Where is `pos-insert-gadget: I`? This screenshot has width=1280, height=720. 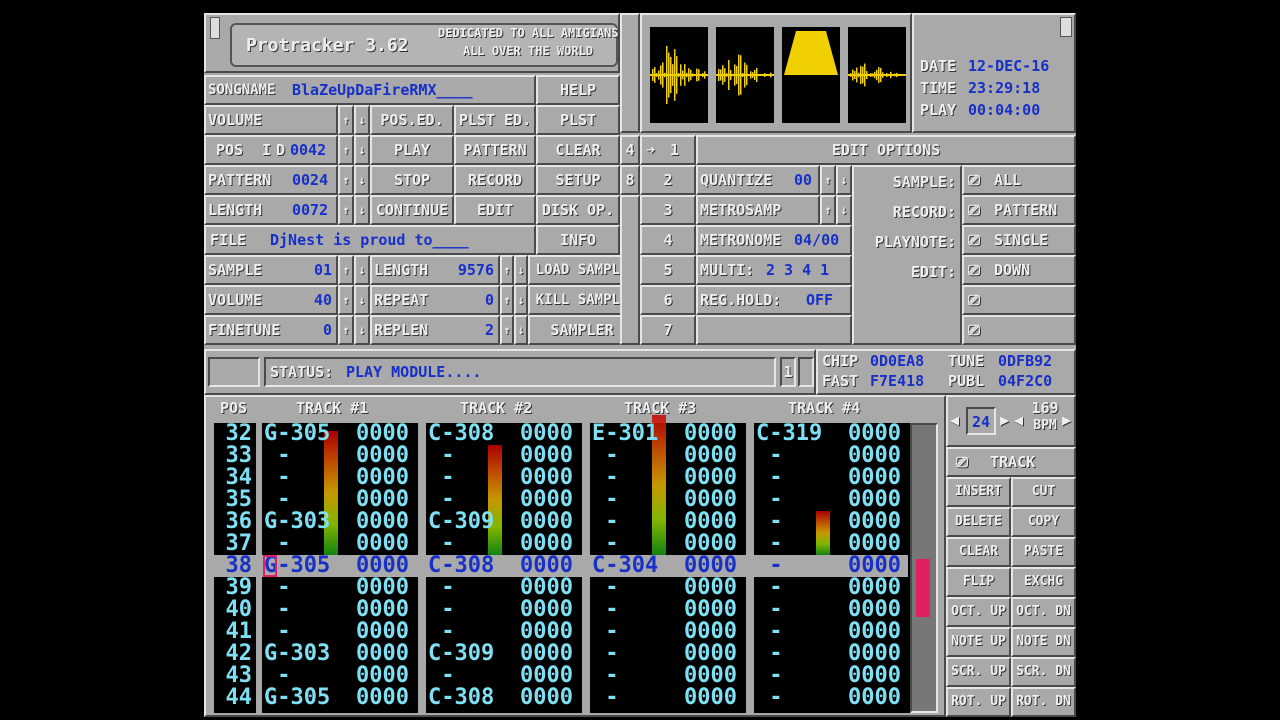 pos-insert-gadget: I is located at coordinates (266, 150).